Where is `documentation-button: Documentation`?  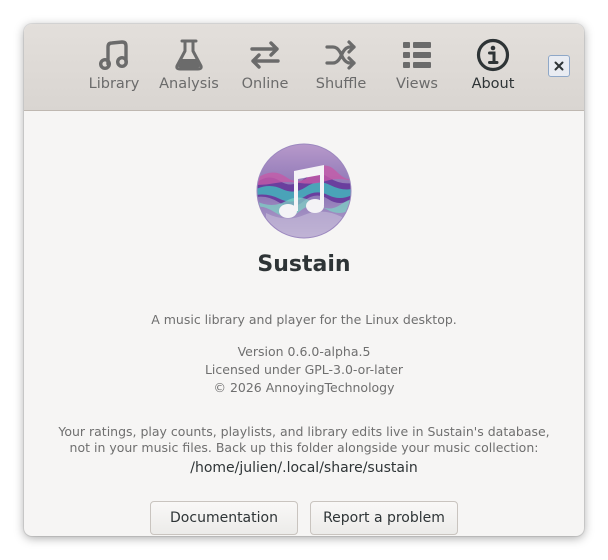 documentation-button: Documentation is located at coordinates (224, 518).